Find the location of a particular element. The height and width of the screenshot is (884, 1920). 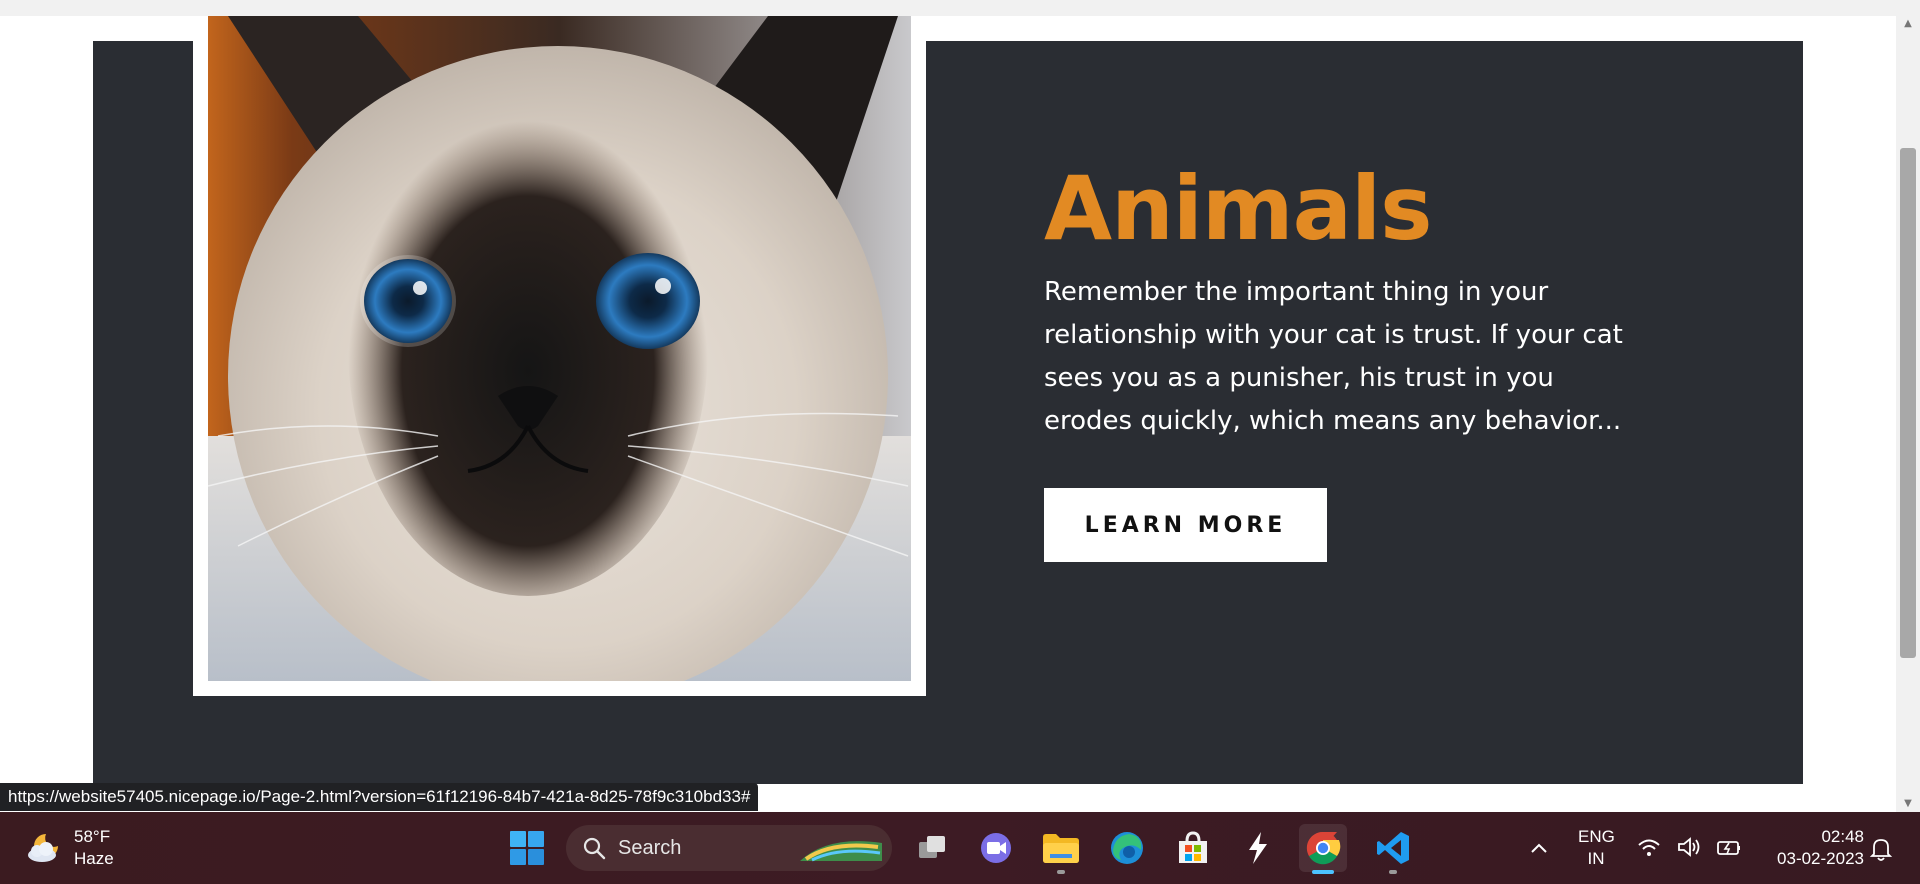

vscode-button is located at coordinates (1393, 849).